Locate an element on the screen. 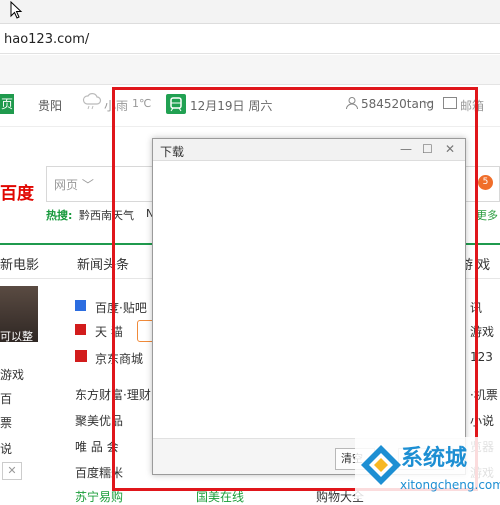 The width and height of the screenshot is (500, 505). city-selector: 贵阳 is located at coordinates (50, 105).